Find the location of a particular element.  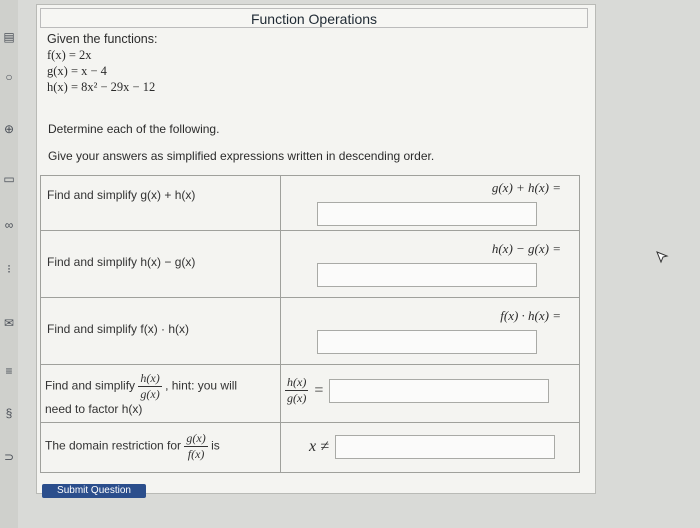

grid-icon: ▤ is located at coordinates (9, 37).